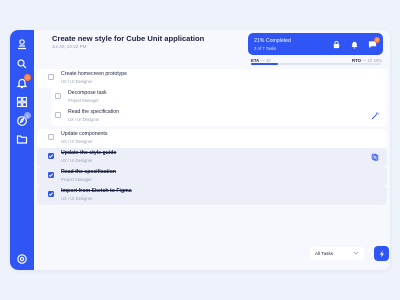  I want to click on search-icon, so click(22, 64).